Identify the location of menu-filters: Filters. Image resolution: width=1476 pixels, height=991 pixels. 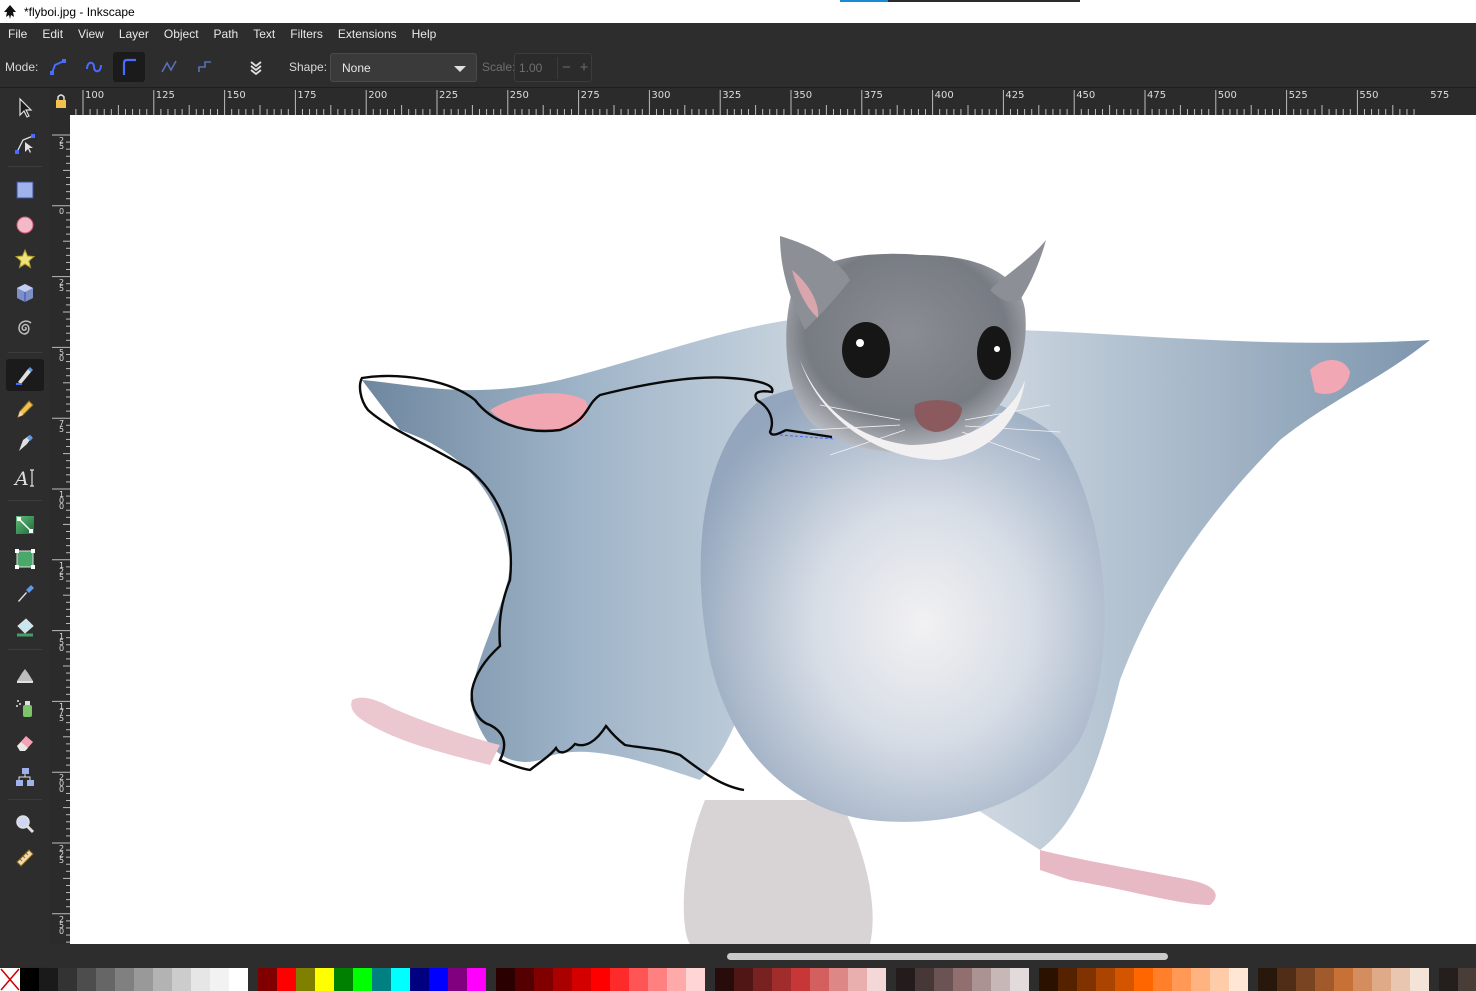
(306, 34).